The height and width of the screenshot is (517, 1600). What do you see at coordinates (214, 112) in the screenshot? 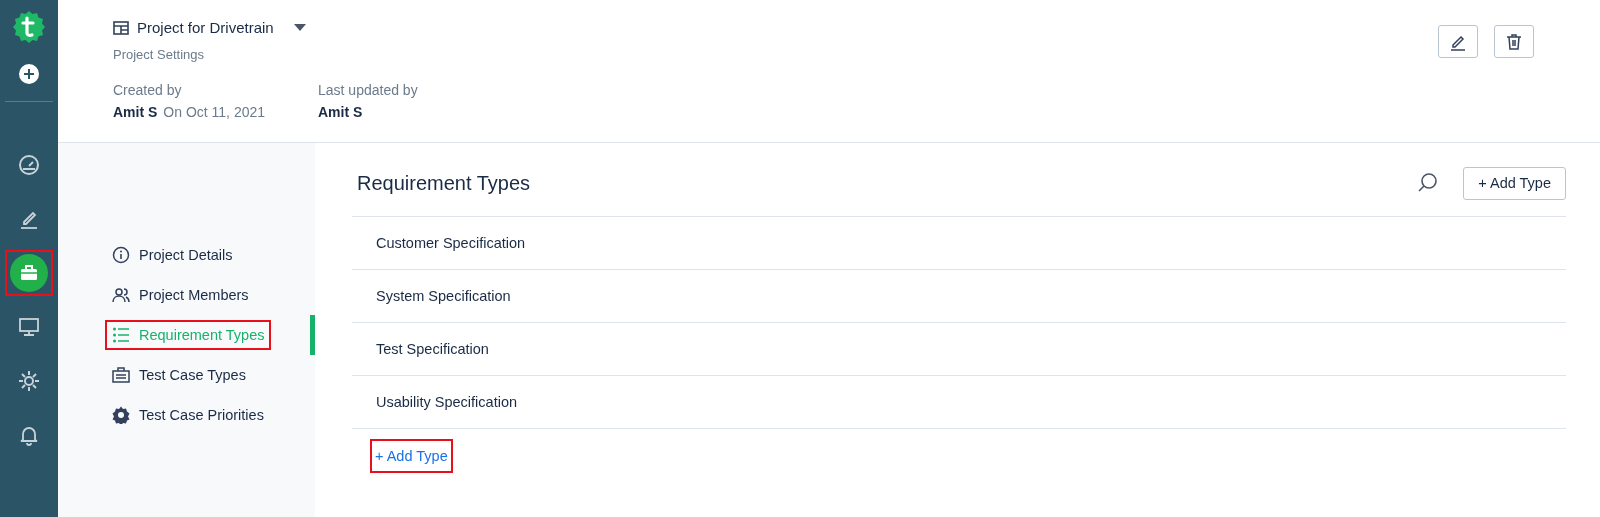
I see `date-text: On Oct 11, 2021` at bounding box center [214, 112].